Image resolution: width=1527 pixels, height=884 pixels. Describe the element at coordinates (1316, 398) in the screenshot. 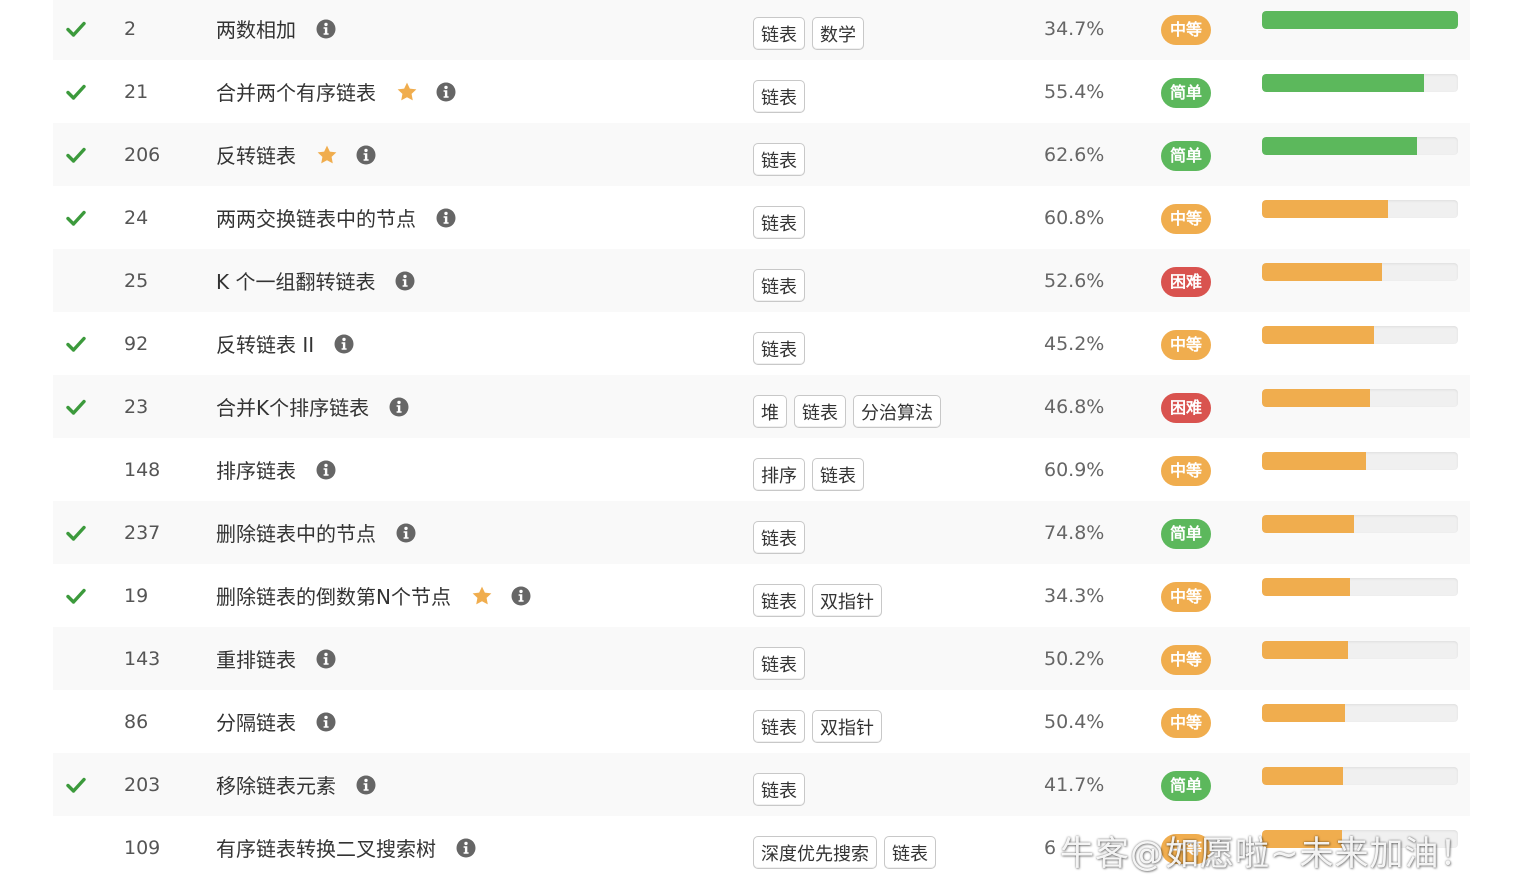

I see `frequency-bar-fill` at that location.